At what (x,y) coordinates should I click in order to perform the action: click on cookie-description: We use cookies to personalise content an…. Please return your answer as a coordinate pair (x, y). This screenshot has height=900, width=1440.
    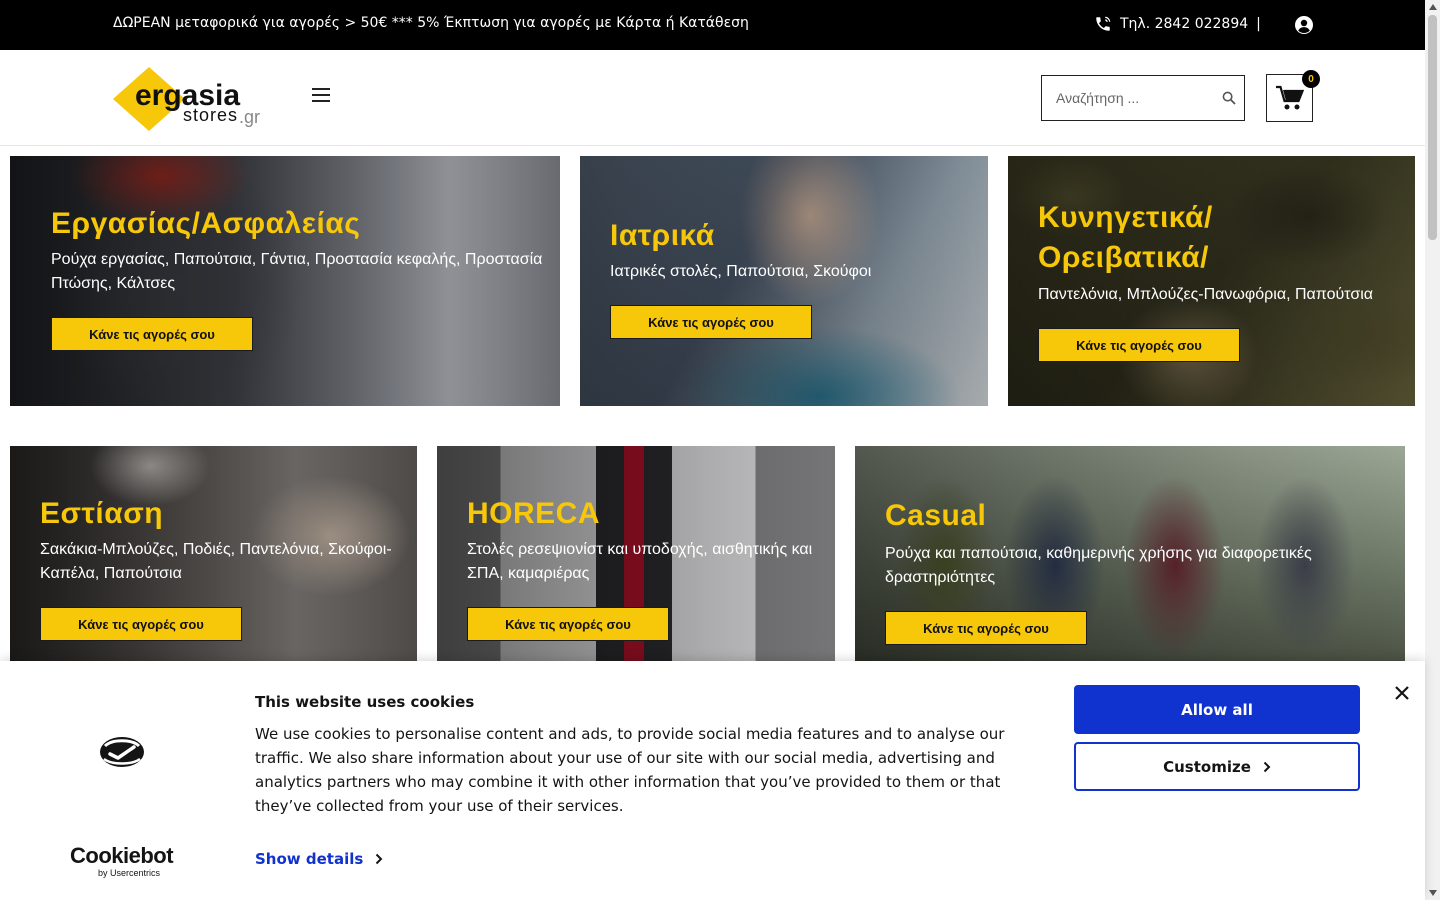
    Looking at the image, I should click on (630, 770).